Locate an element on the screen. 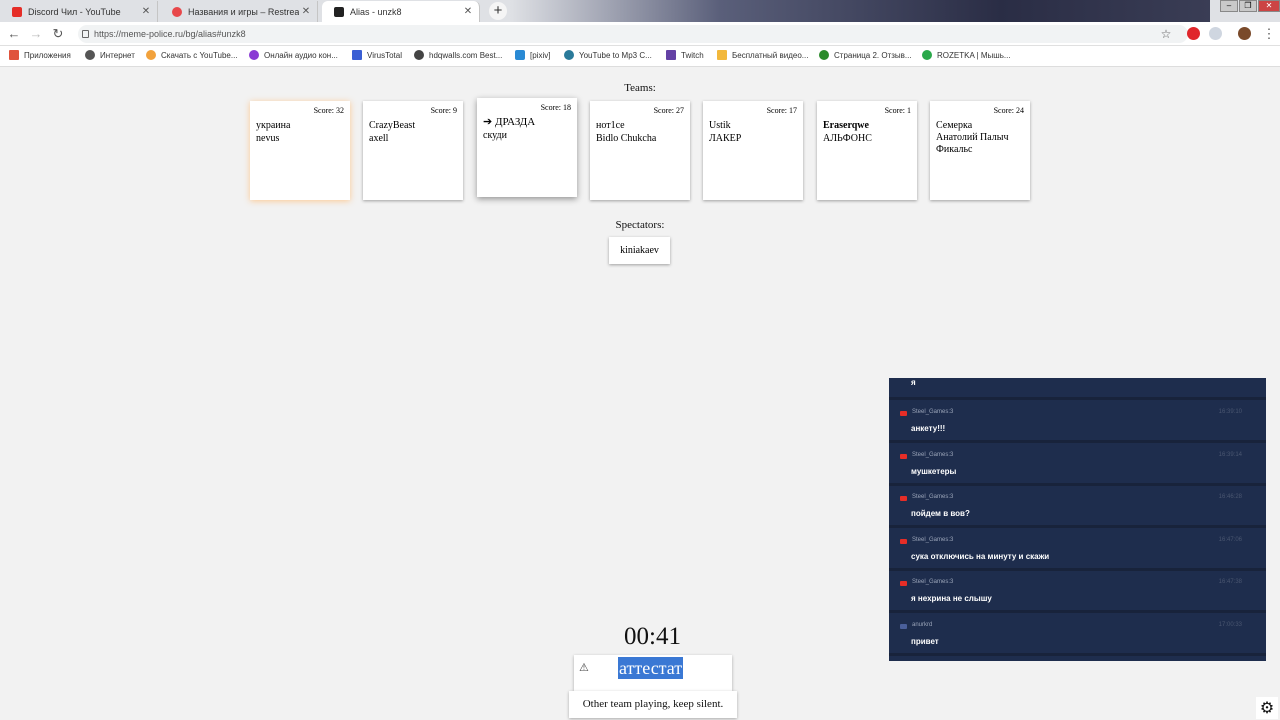 This screenshot has width=1280, height=720. menu-kebab-icon: ⋮ is located at coordinates (1269, 34).